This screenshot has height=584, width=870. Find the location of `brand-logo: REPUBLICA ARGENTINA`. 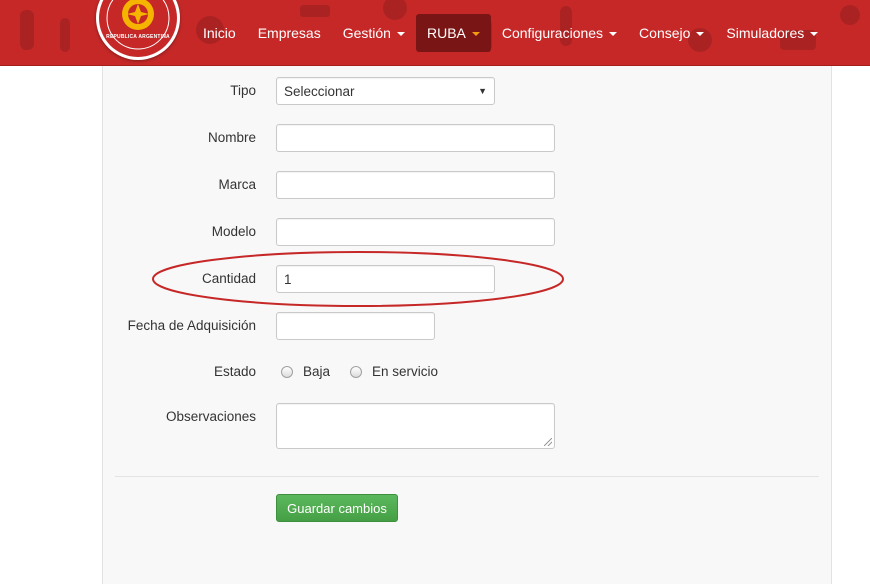

brand-logo: REPUBLICA ARGENTINA is located at coordinates (138, 30).